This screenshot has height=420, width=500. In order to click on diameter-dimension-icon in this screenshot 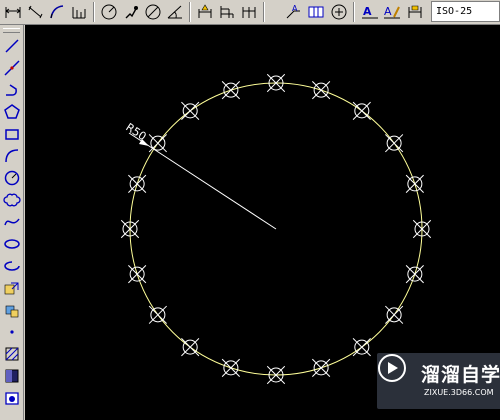, I will do `click(153, 12)`.